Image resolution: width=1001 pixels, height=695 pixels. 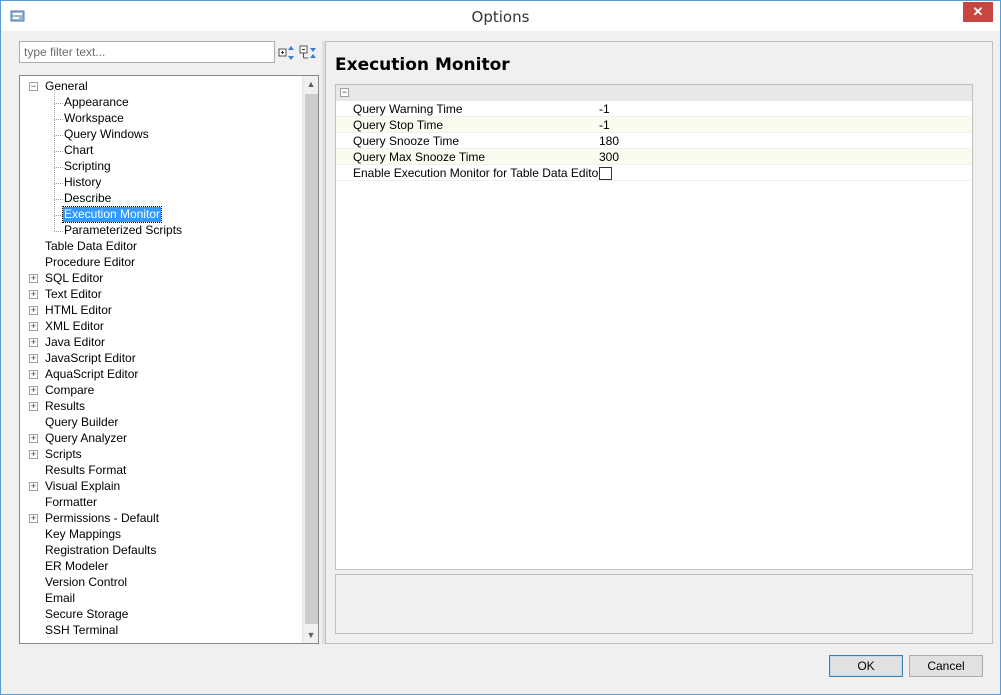 I want to click on tree-item-results: + Results, so click(x=161, y=407).